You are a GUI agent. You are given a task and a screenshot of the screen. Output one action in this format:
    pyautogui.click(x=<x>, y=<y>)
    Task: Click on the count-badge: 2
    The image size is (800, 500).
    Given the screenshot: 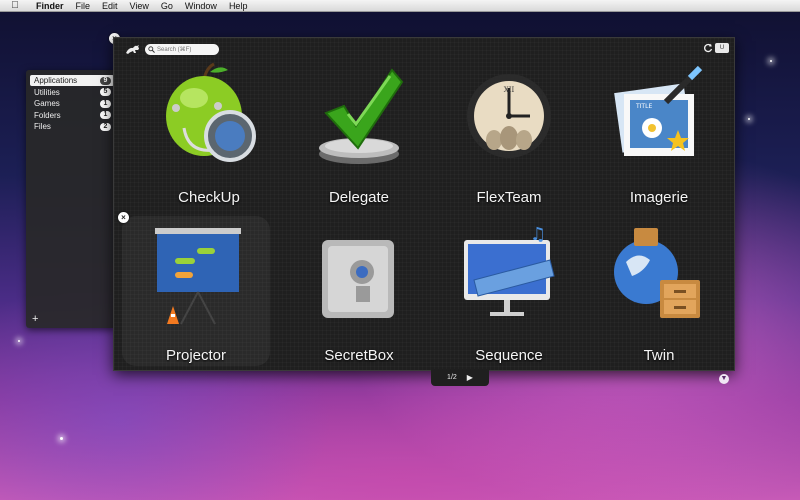 What is the action you would take?
    pyautogui.click(x=105, y=126)
    